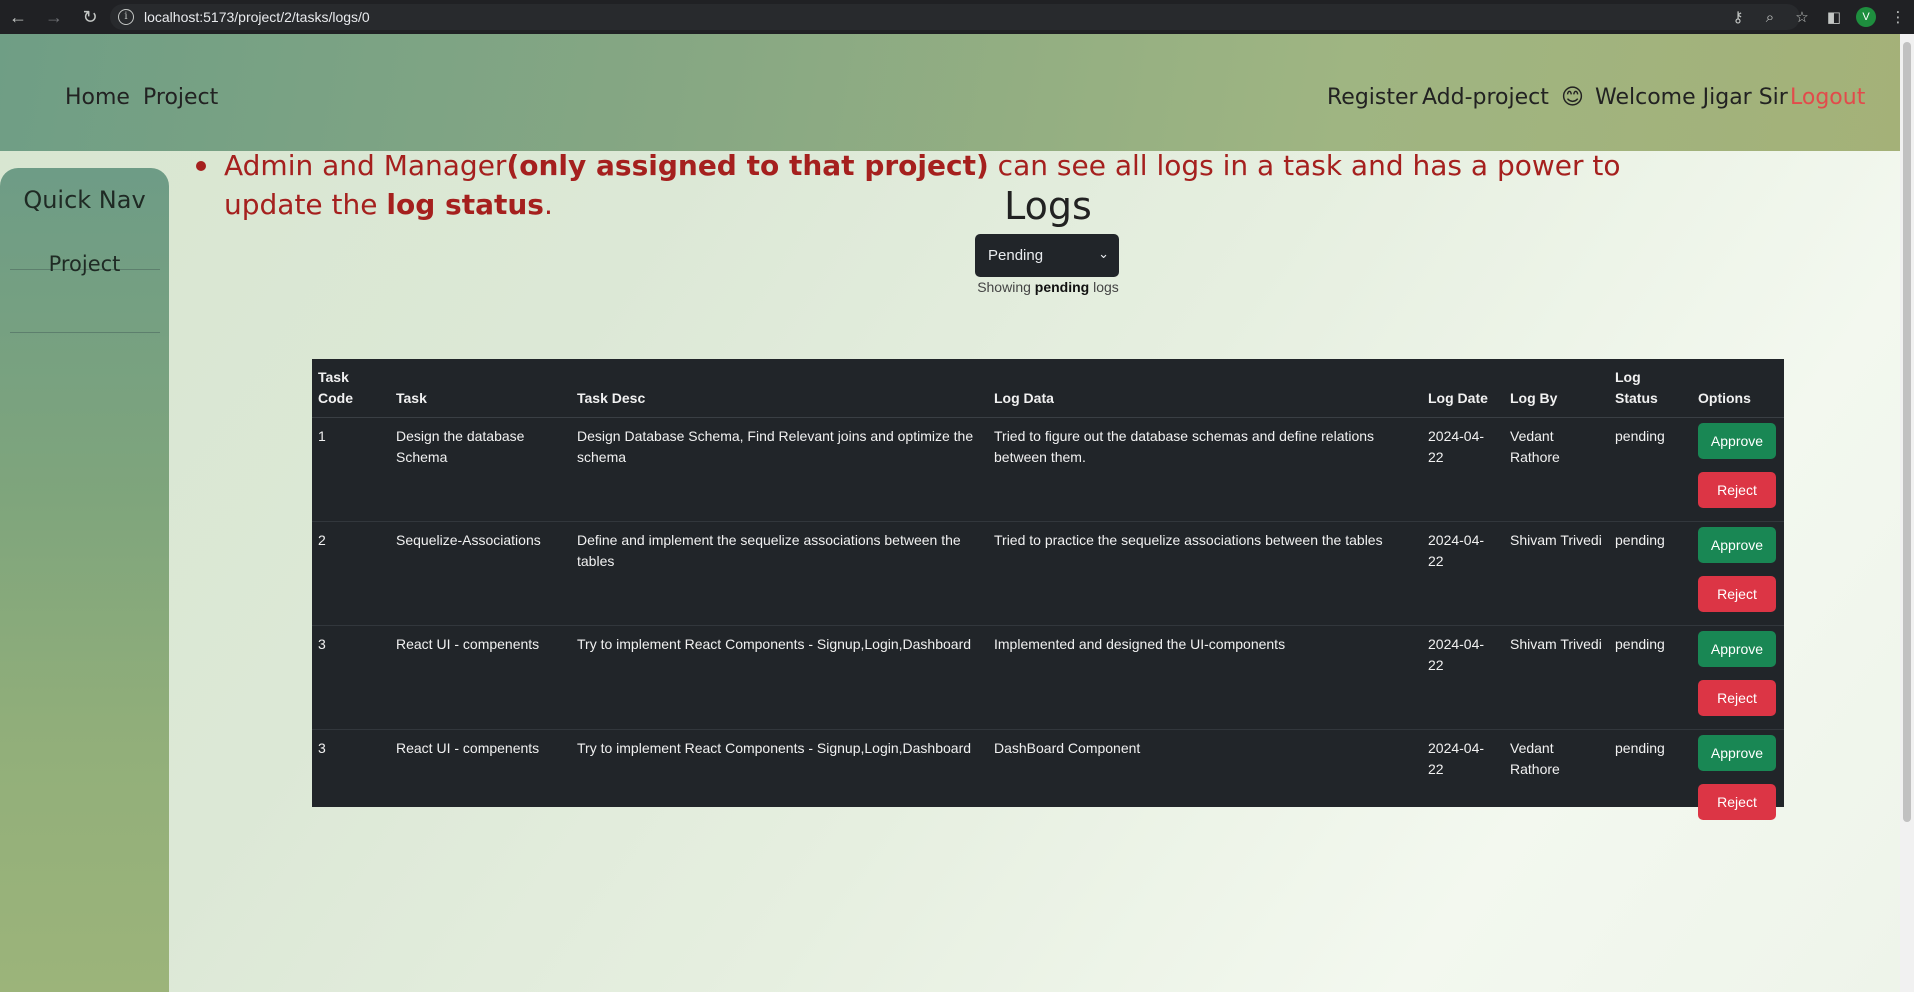 Image resolution: width=1914 pixels, height=992 pixels. I want to click on note-text: Admin and Manager, so click(365, 165).